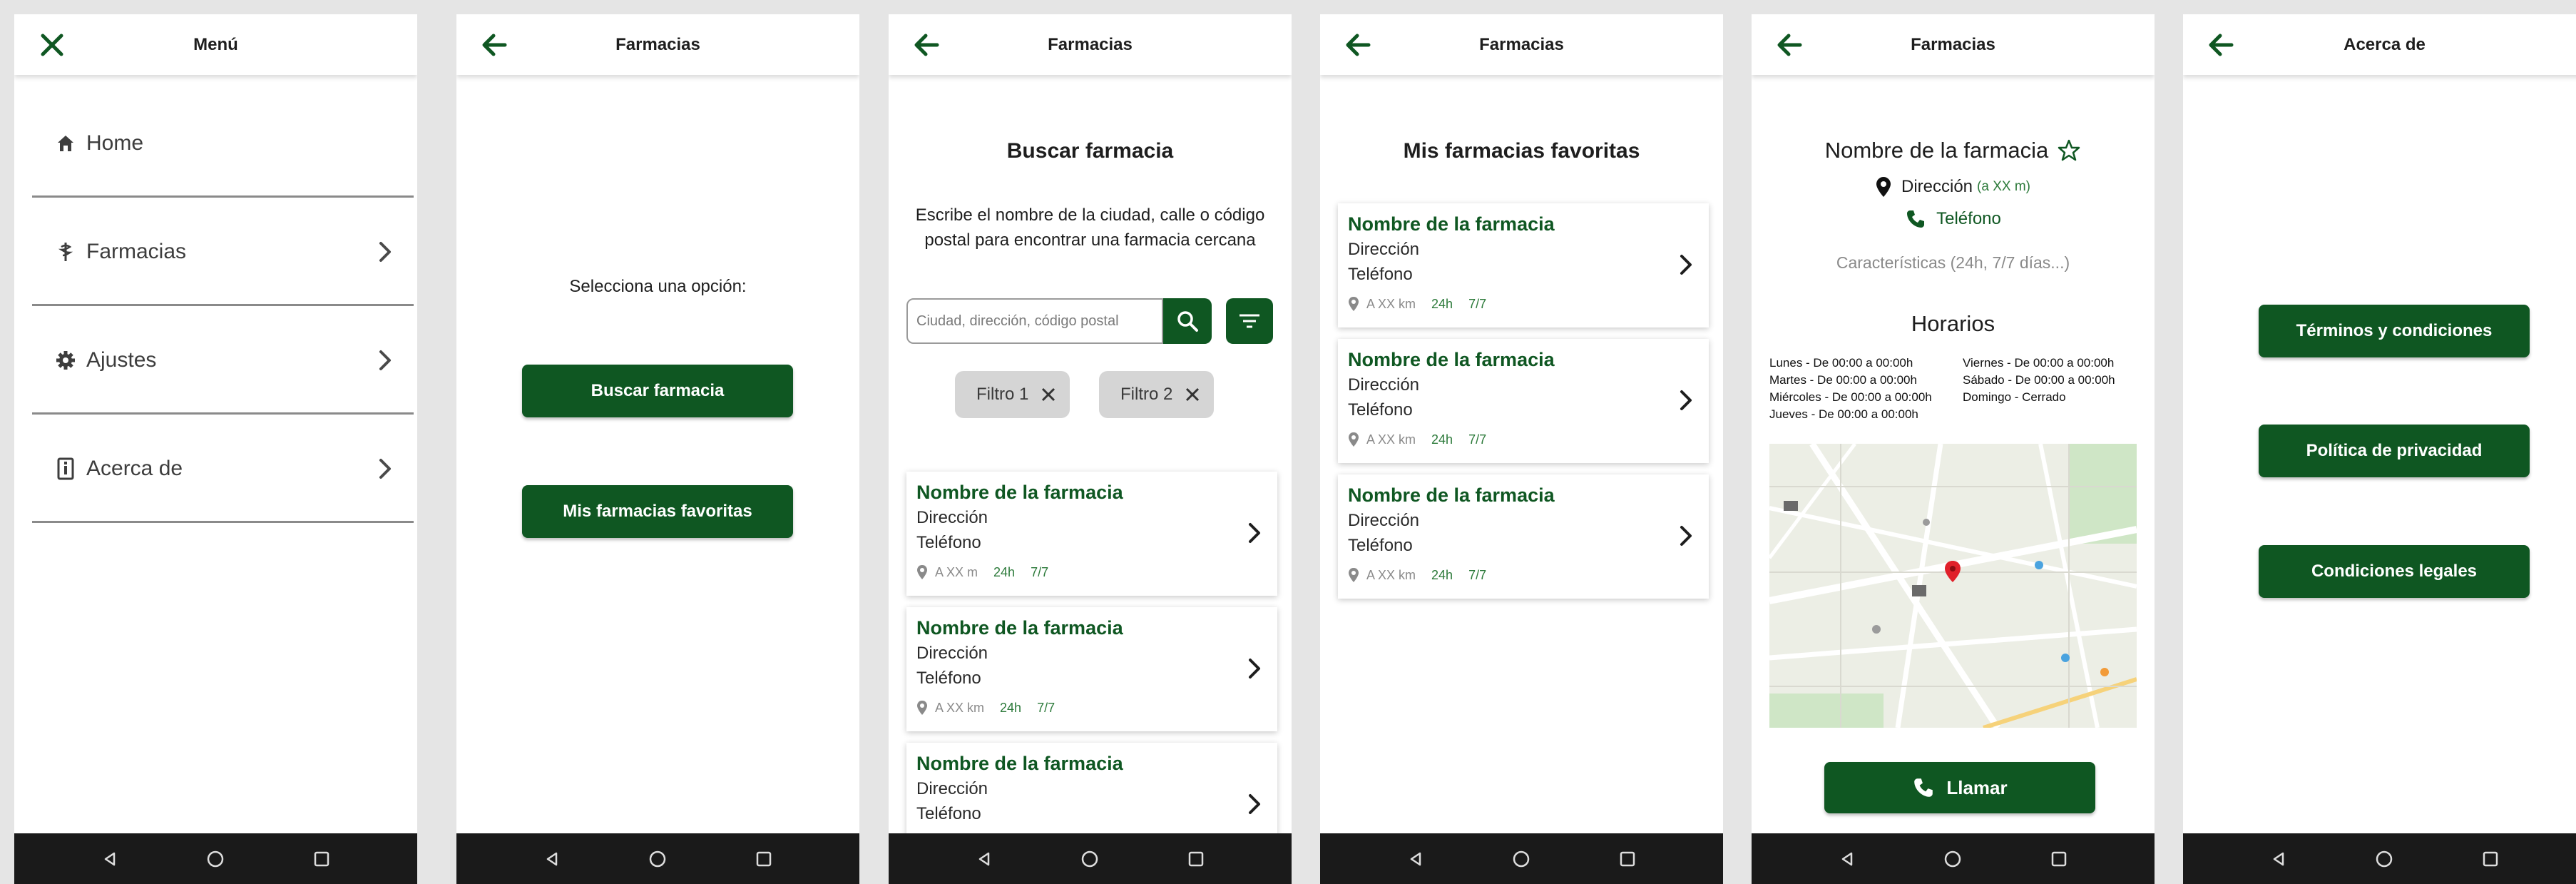 The height and width of the screenshot is (884, 2576). I want to click on schedule-title: Horarios, so click(1953, 323).